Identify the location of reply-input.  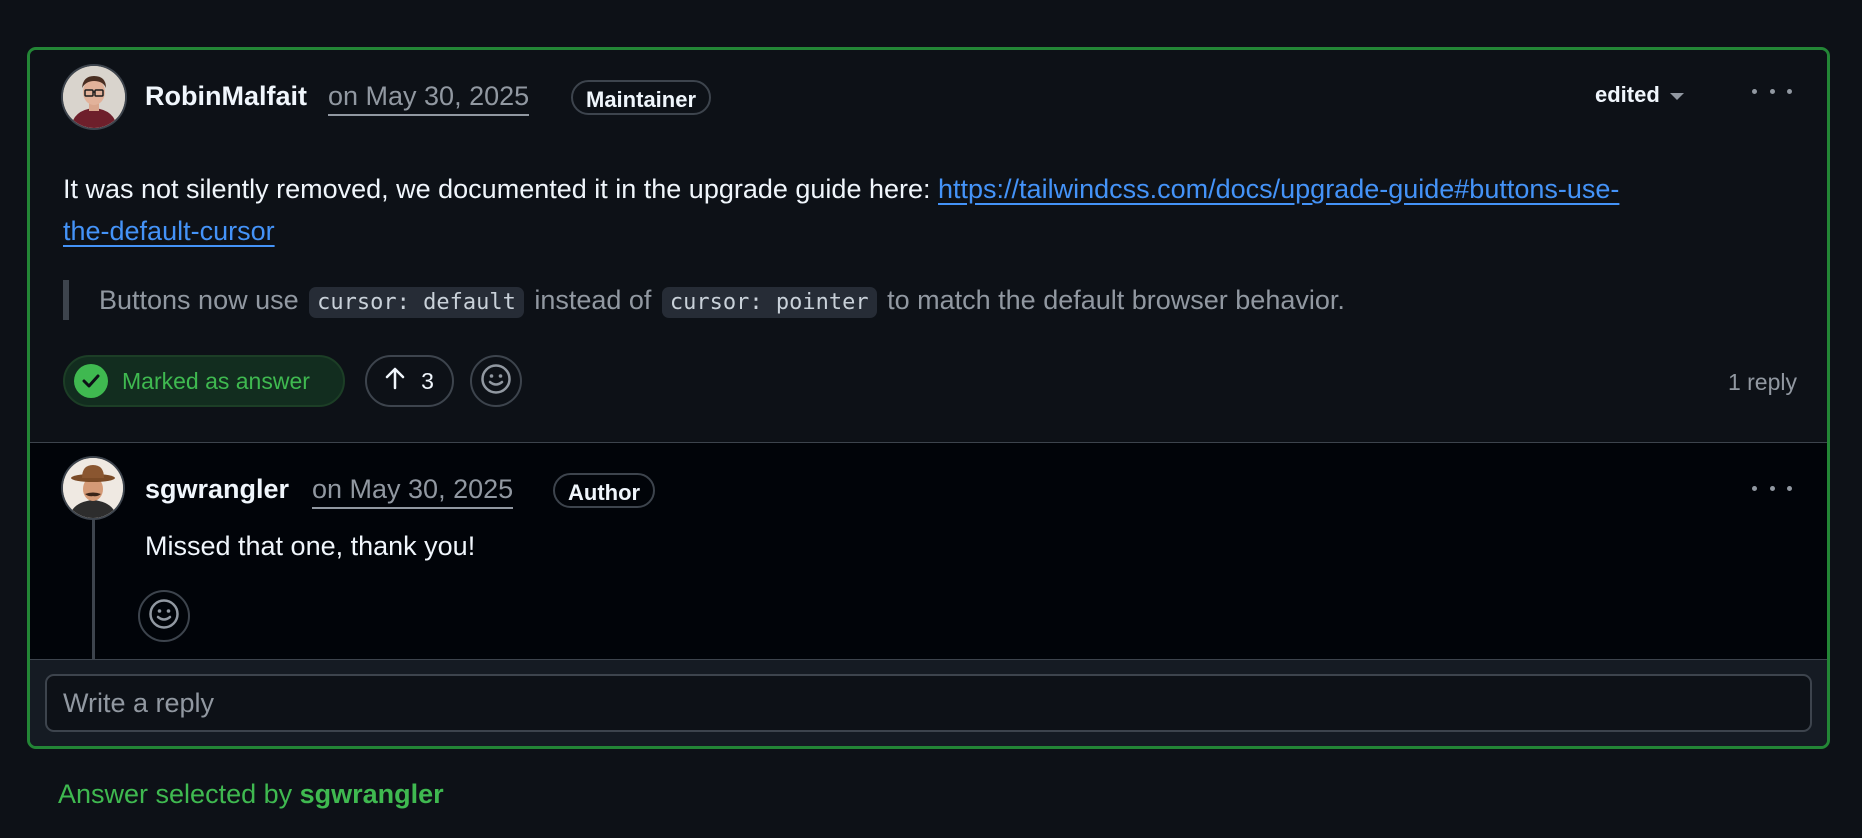
(928, 703).